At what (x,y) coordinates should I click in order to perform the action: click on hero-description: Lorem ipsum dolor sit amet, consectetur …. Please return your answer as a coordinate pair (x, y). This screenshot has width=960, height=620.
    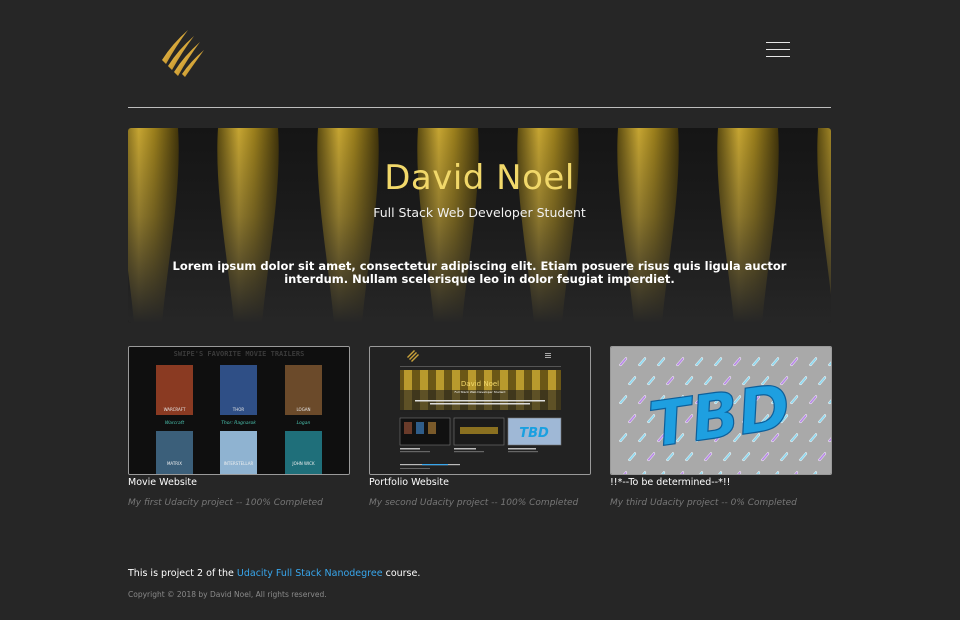
    Looking at the image, I should click on (479, 272).